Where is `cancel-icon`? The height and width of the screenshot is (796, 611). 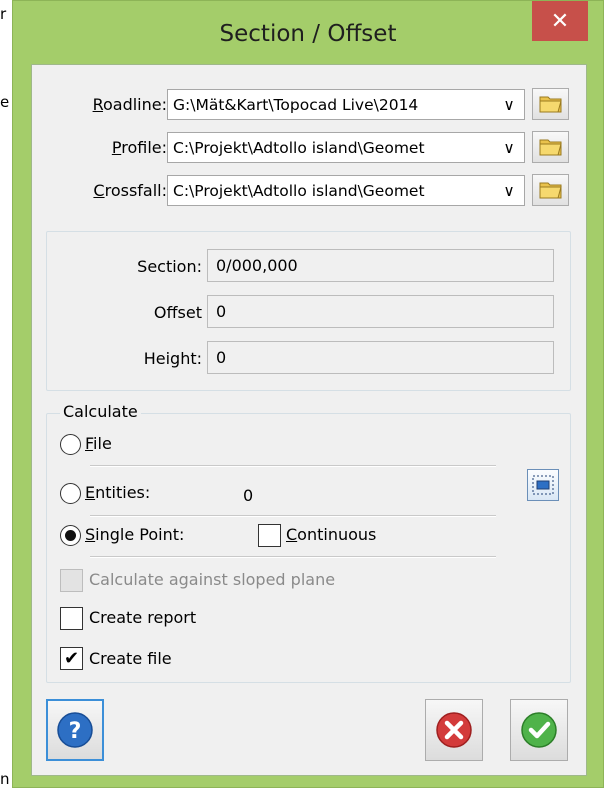
cancel-icon is located at coordinates (454, 730).